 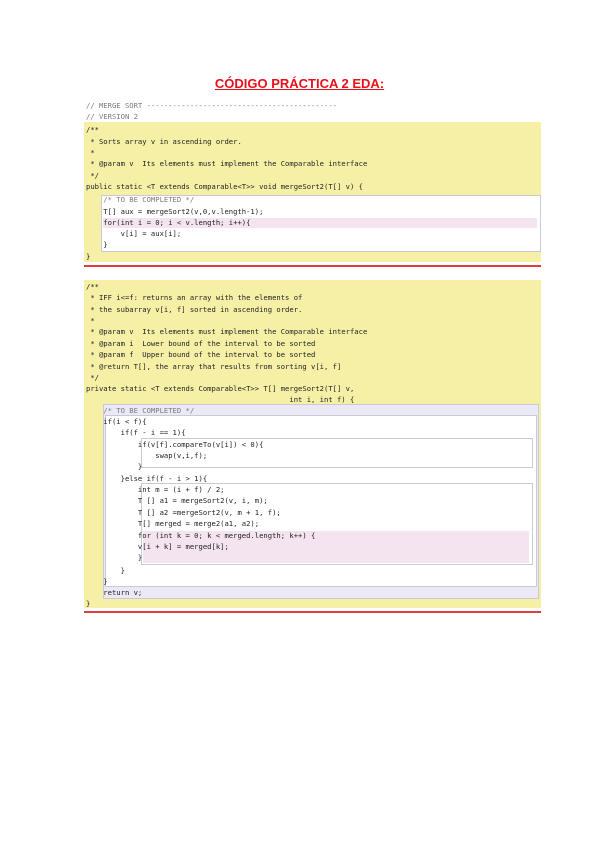 What do you see at coordinates (173, 523) in the screenshot?
I see `code-line: T[] merged = merge2(a1, a2);` at bounding box center [173, 523].